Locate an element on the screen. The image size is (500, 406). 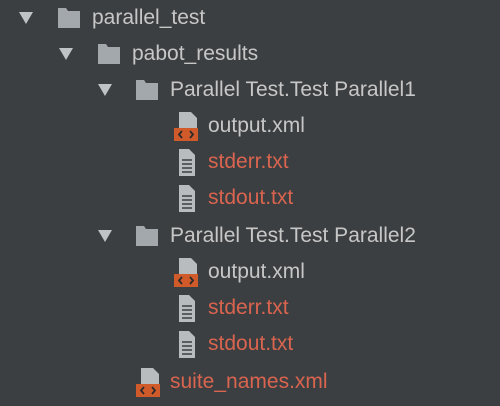
tree-node-label: parallel_test is located at coordinates (149, 17).